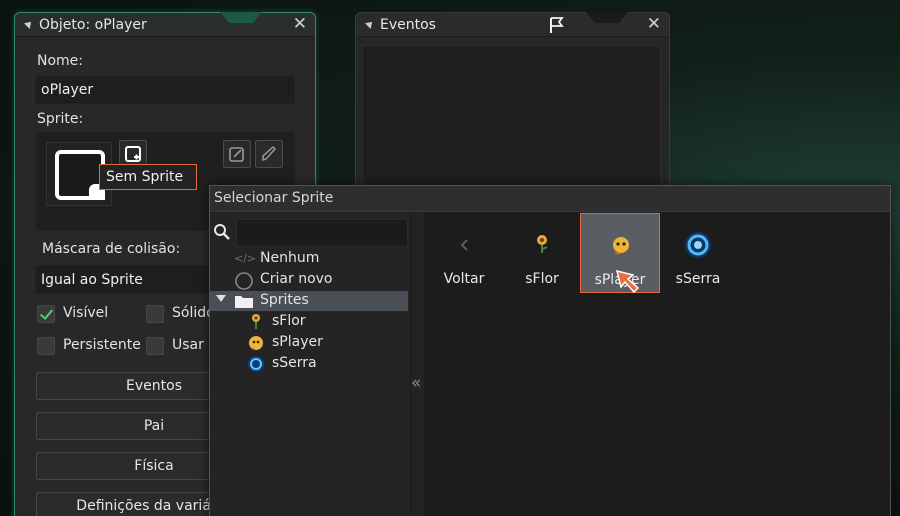  Describe the element at coordinates (165, 24) in the screenshot. I see `object-window-titlebar: Objeto: oPlayer ✕` at that location.